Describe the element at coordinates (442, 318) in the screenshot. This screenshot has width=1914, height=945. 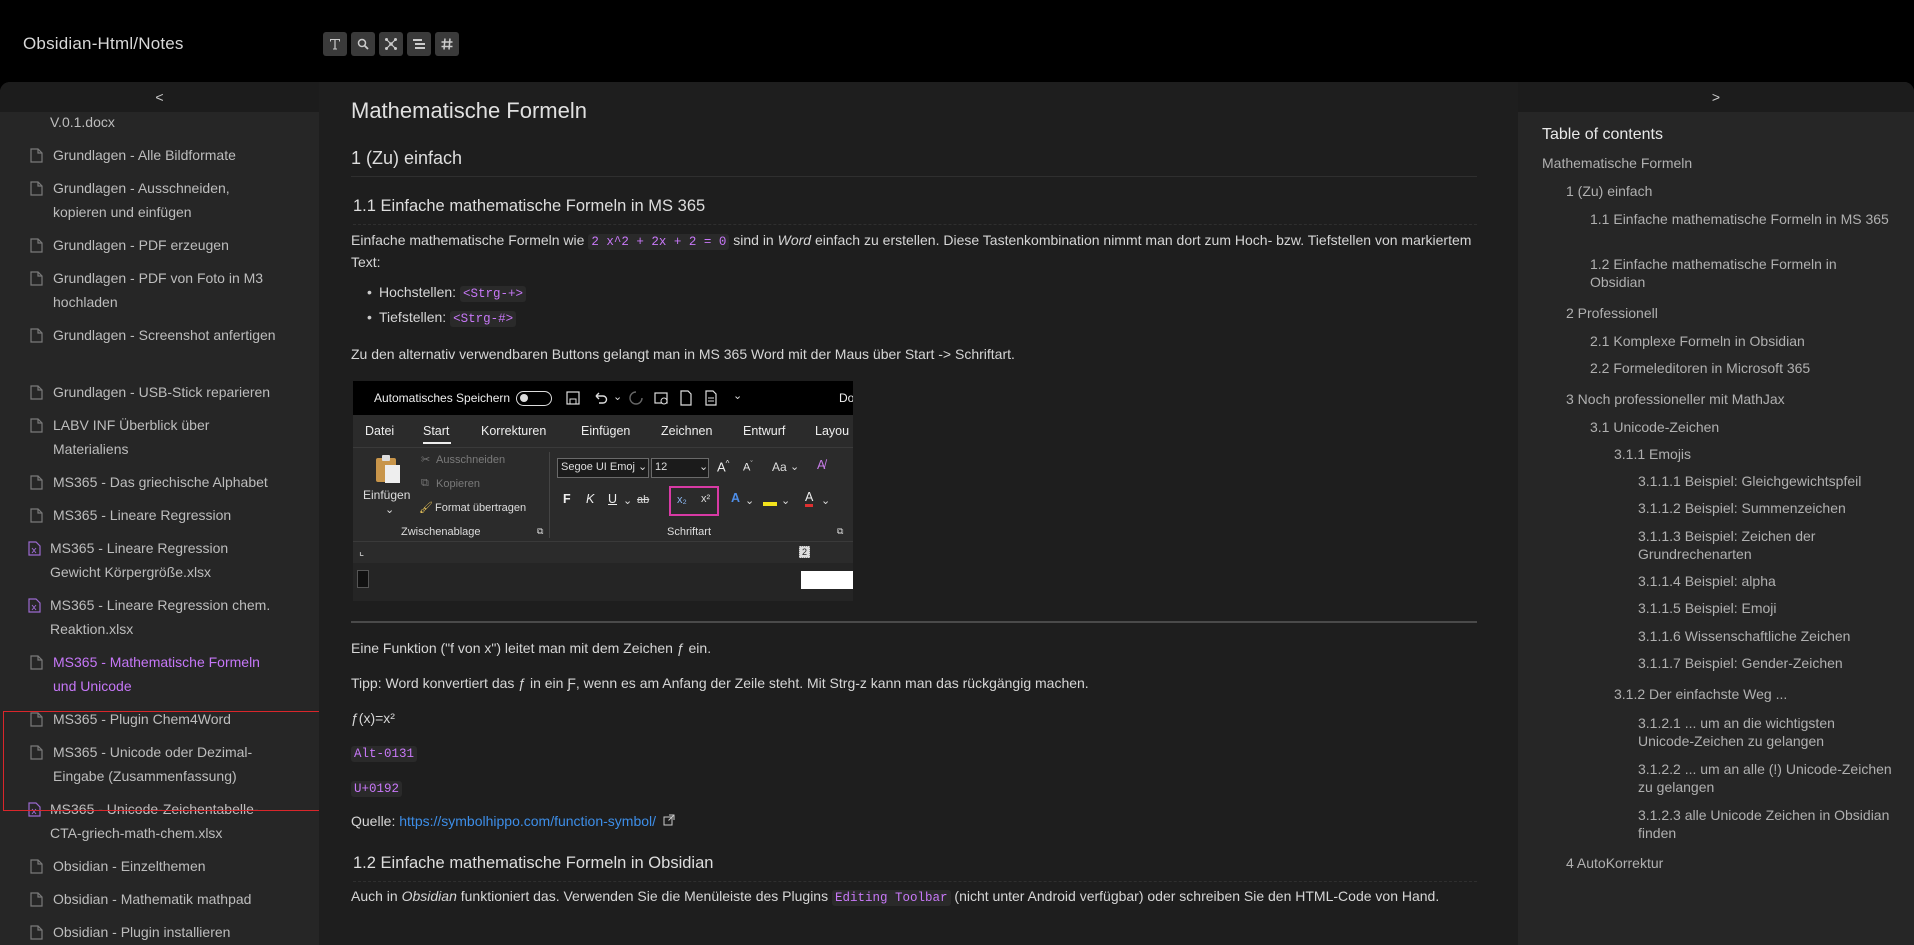
I see `list-item: Tiefstellen: <Strg-#>` at that location.